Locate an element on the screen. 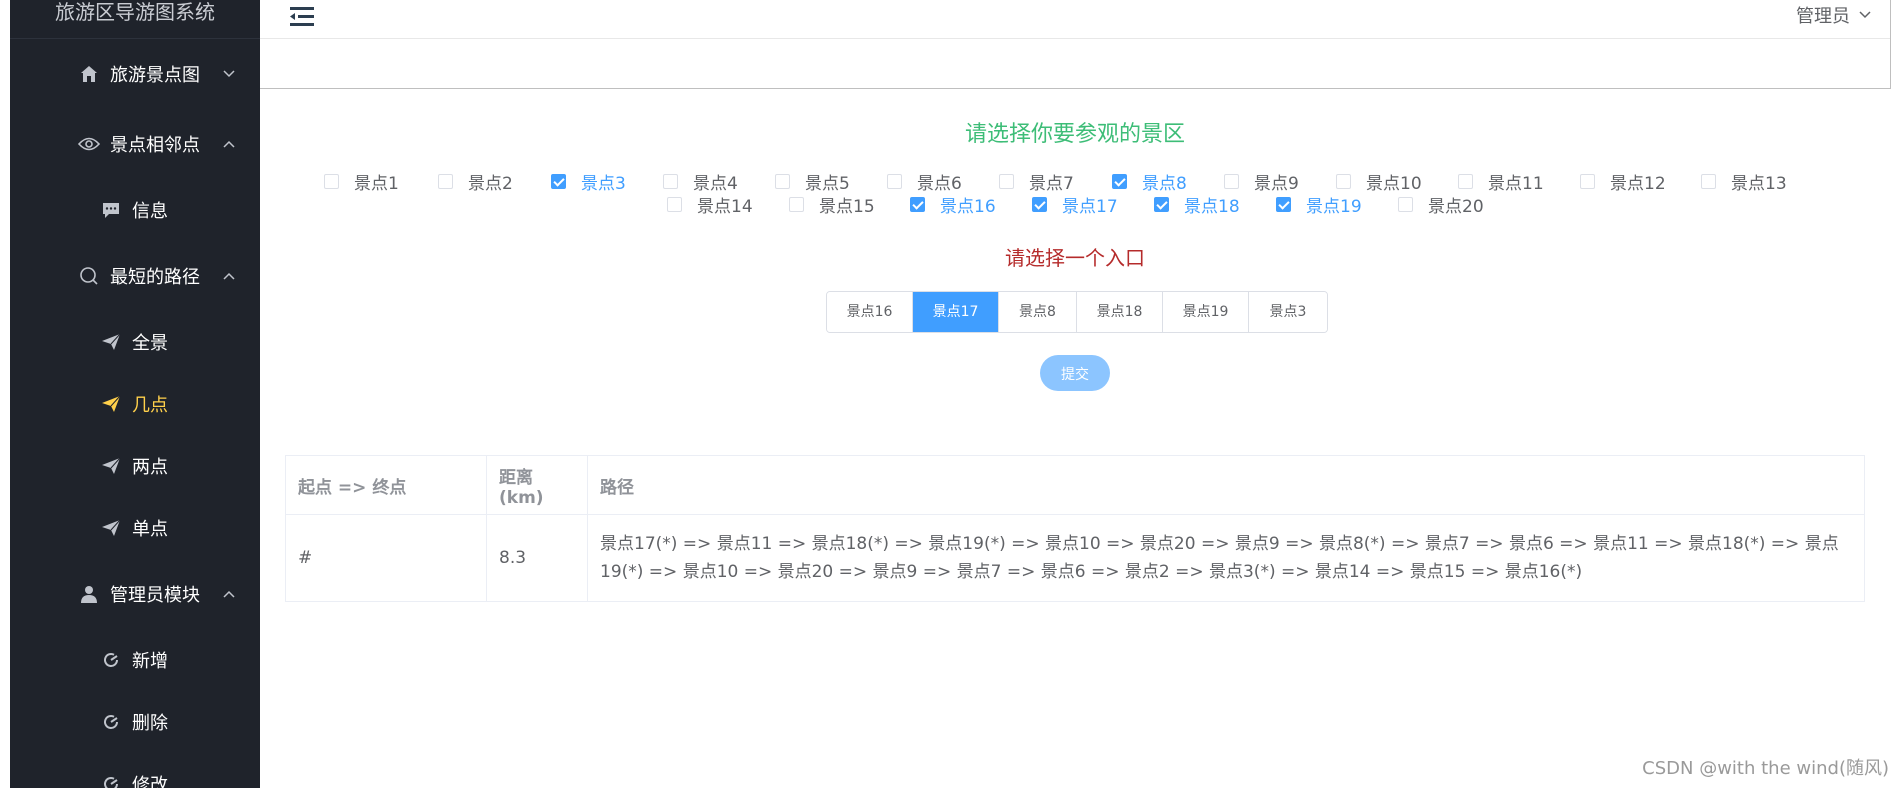 The height and width of the screenshot is (788, 1904). sidebar-item-panorama: 全景 is located at coordinates (135, 342).